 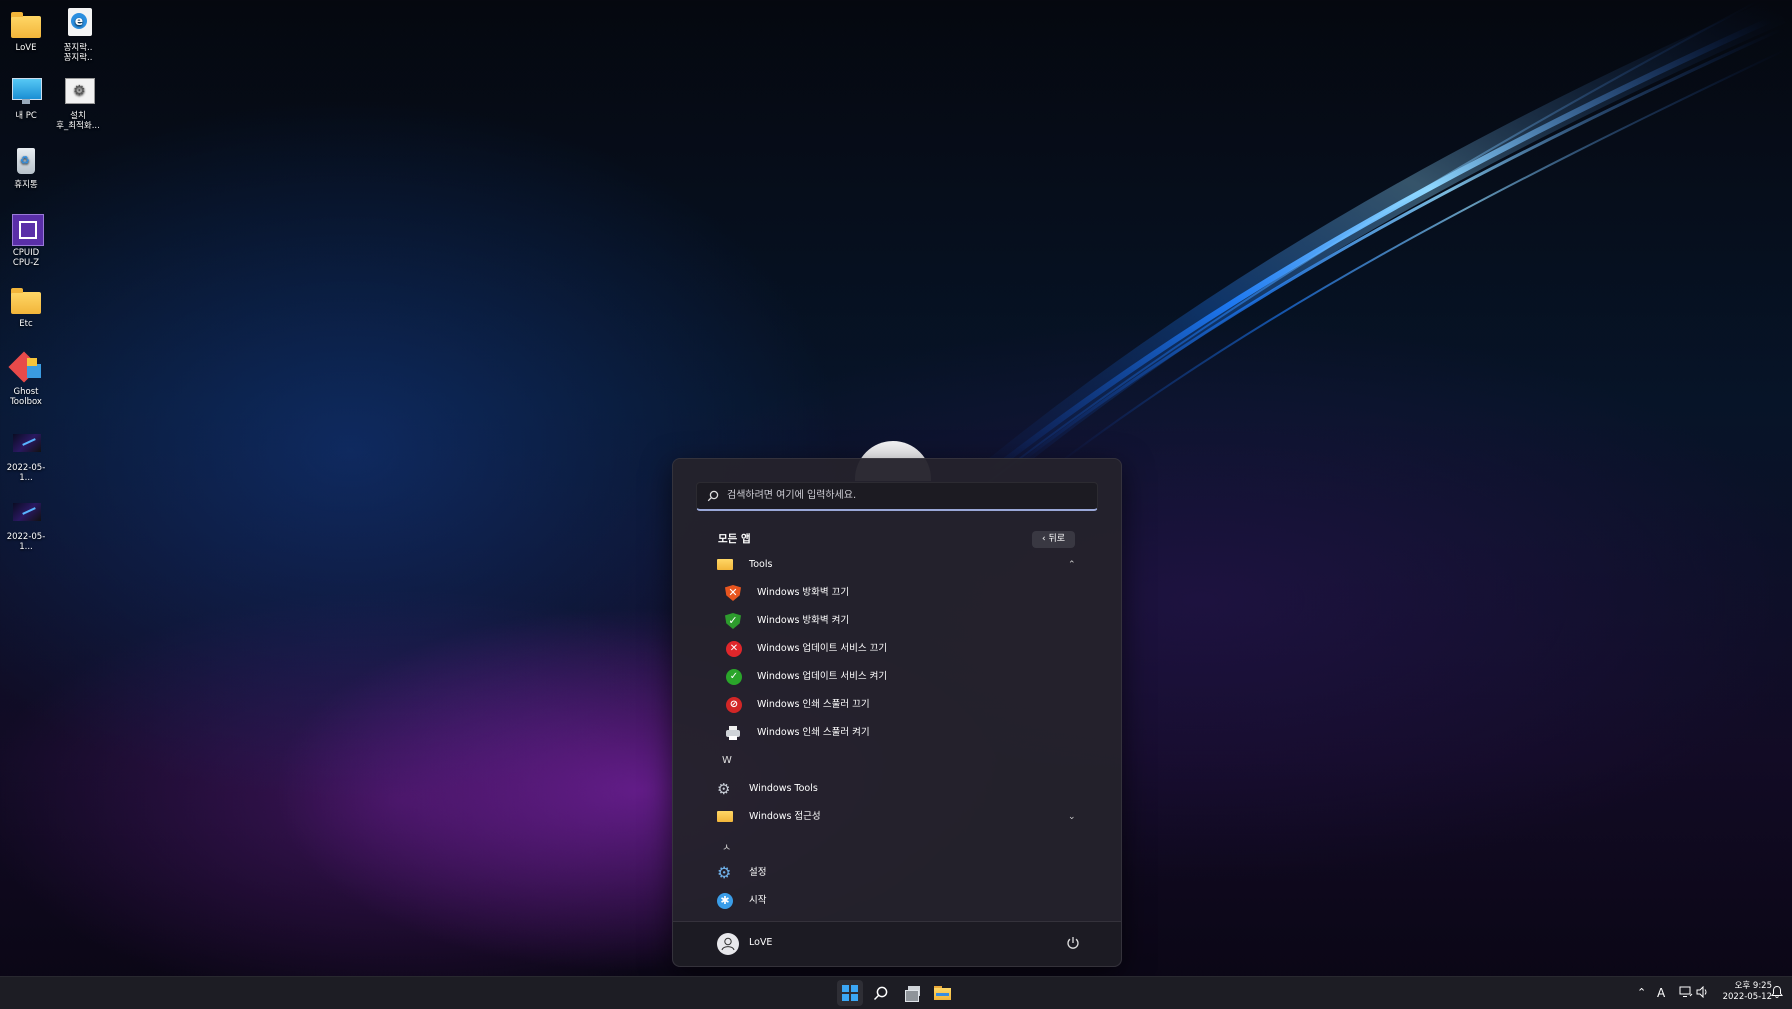 I want to click on search-box: 검색하려면 여기에 입력하세요., so click(x=897, y=496).